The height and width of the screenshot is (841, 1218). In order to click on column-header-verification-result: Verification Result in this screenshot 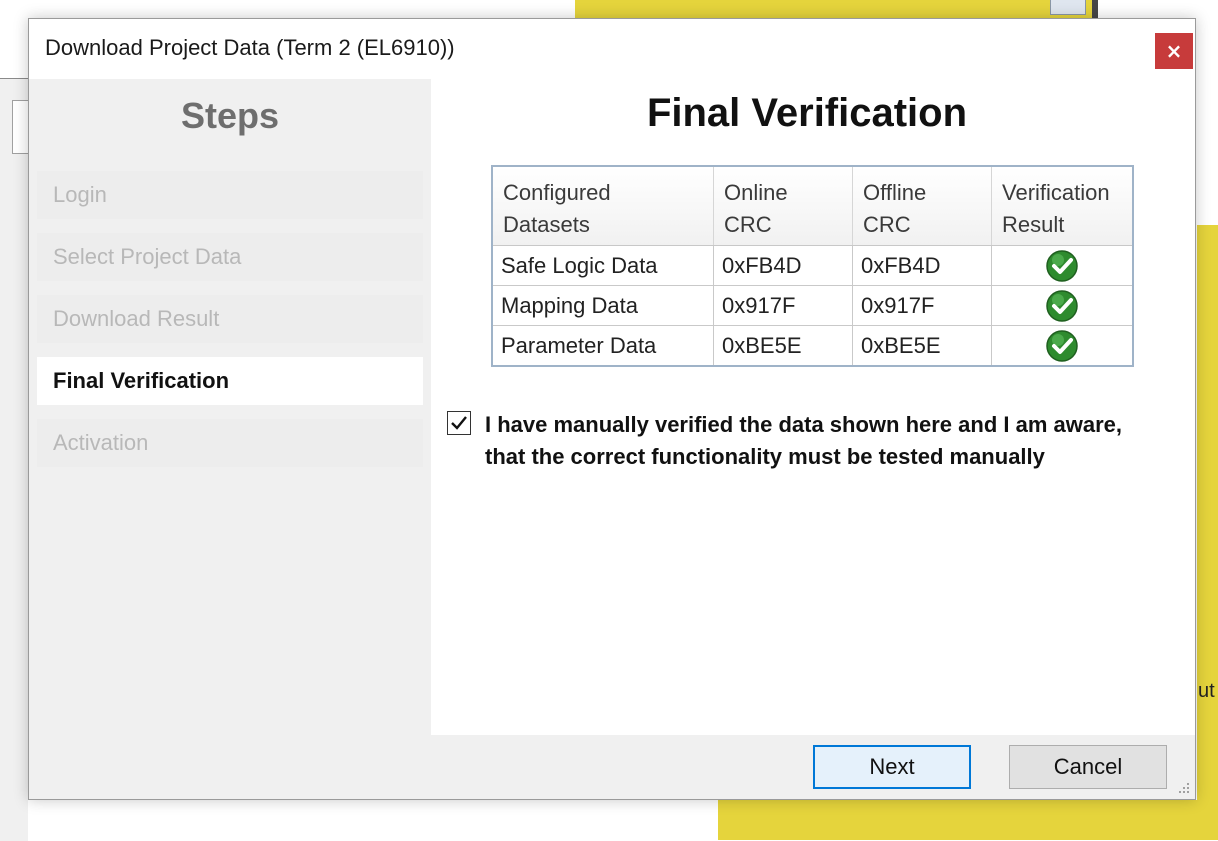, I will do `click(1062, 206)`.